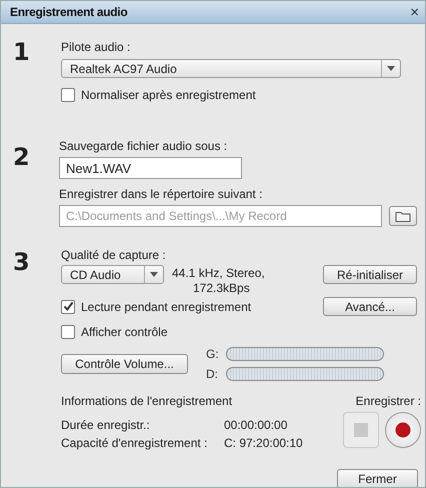 This screenshot has width=426, height=488. I want to click on channel-label: D:, so click(212, 374).